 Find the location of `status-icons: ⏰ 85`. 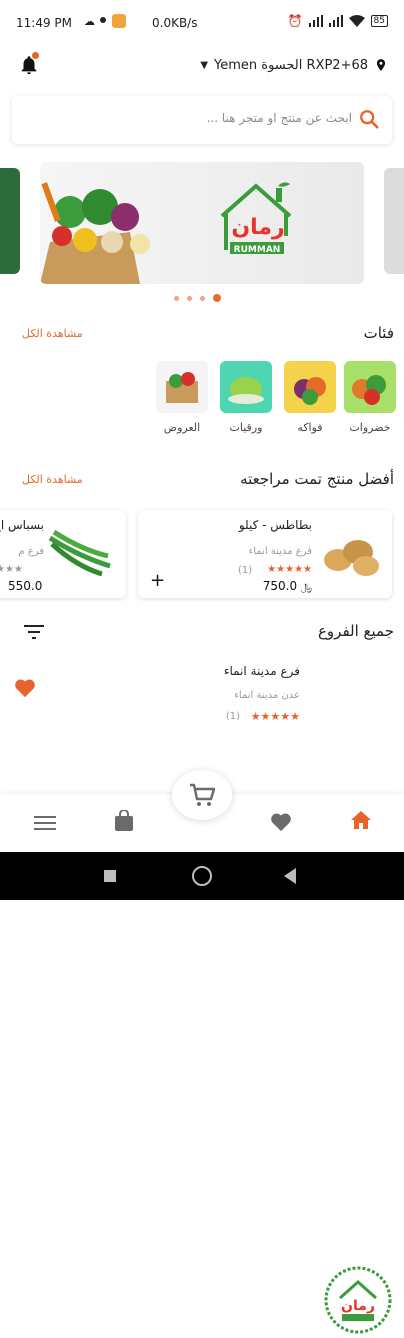

status-icons: ⏰ 85 is located at coordinates (338, 21).